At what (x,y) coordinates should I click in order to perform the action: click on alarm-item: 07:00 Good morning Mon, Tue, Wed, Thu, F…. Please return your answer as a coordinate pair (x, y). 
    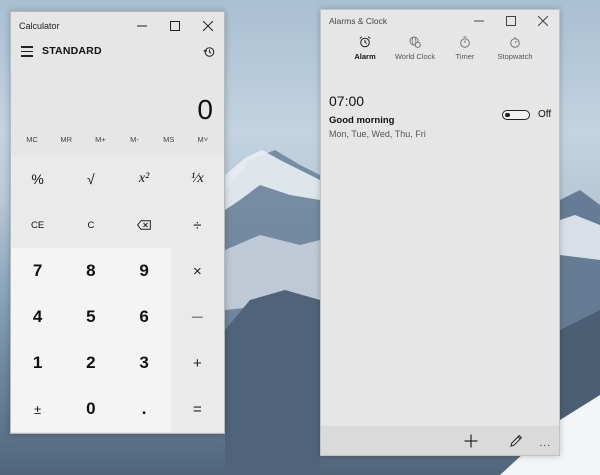
    Looking at the image, I should click on (440, 118).